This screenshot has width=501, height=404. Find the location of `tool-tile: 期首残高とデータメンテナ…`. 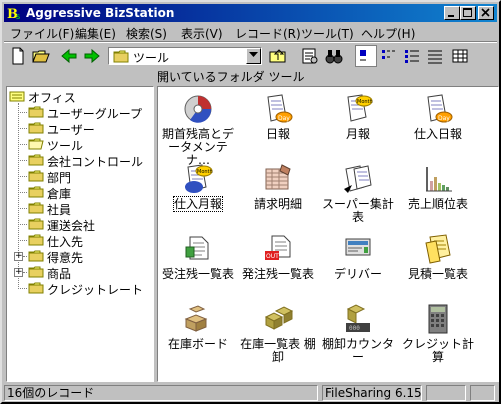

tool-tile: 期首残高とデータメンテナ… is located at coordinates (198, 130).